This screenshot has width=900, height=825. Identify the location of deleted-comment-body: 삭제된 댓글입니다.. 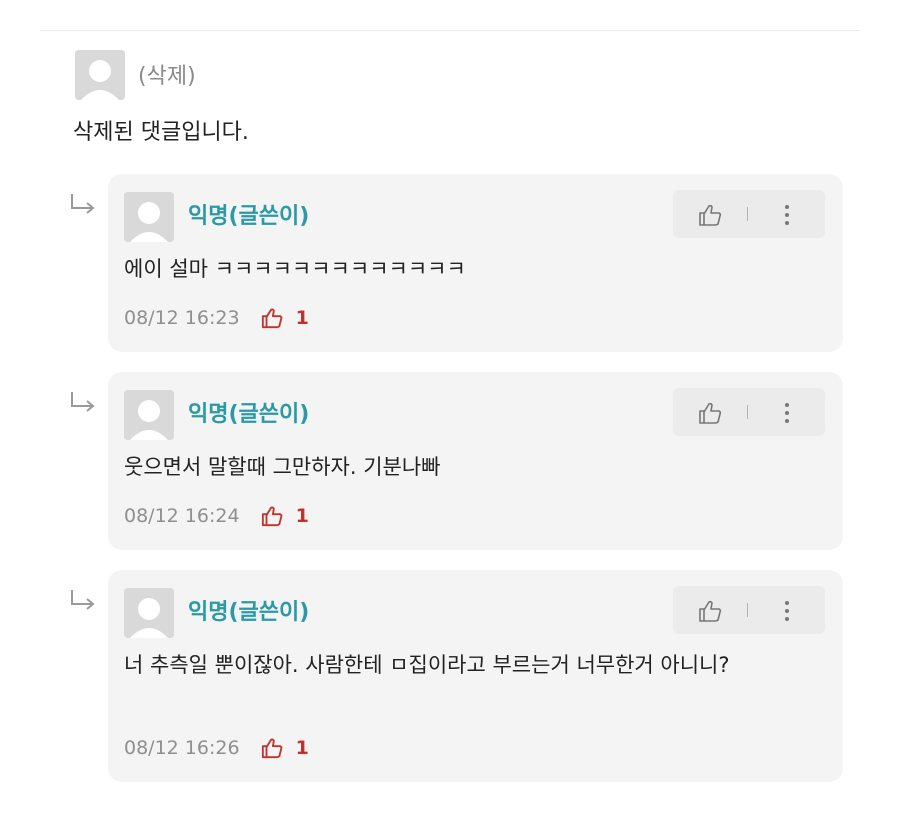
(161, 132).